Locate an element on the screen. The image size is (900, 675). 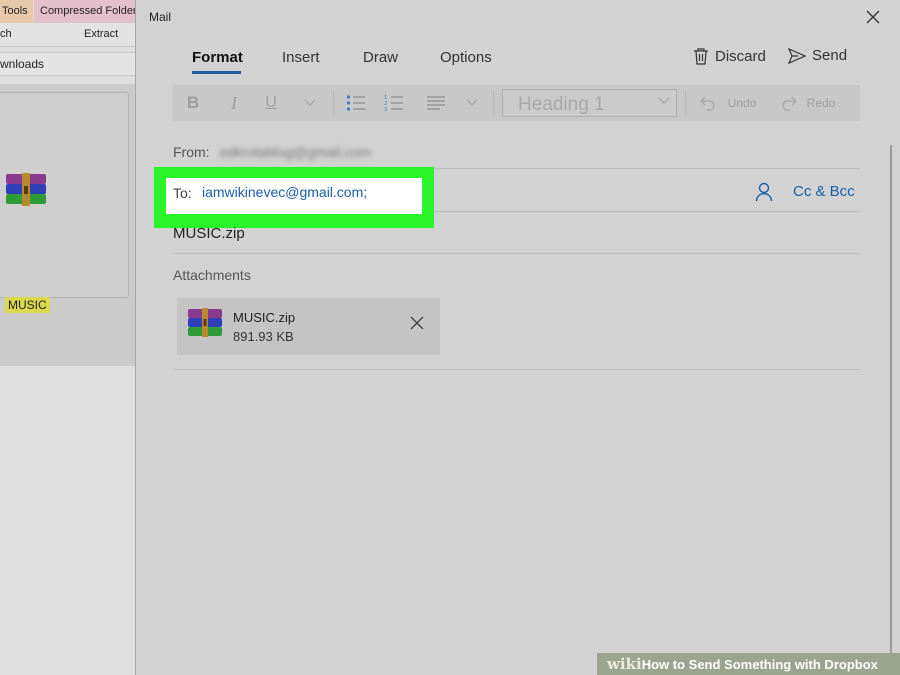
window-title: Mail is located at coordinates (160, 17).